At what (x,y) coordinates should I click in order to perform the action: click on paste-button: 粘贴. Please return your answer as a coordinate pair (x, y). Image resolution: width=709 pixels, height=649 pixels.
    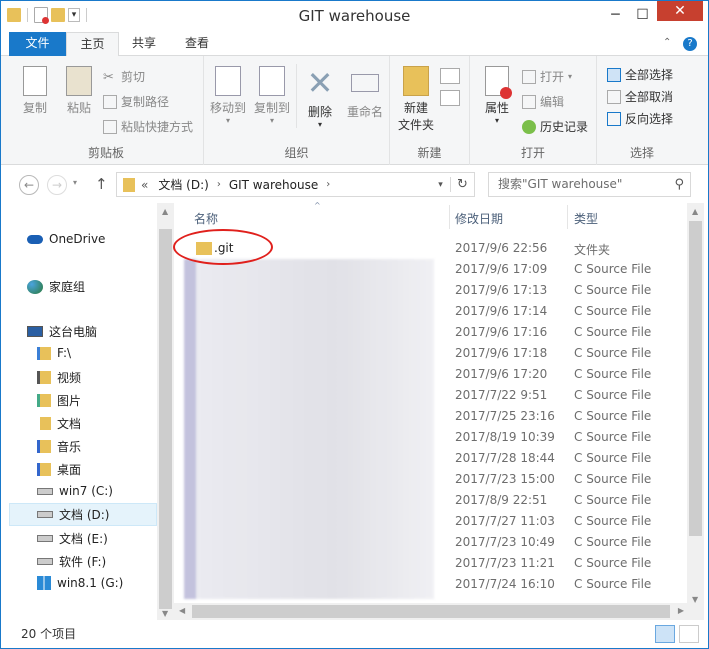
    Looking at the image, I should click on (79, 91).